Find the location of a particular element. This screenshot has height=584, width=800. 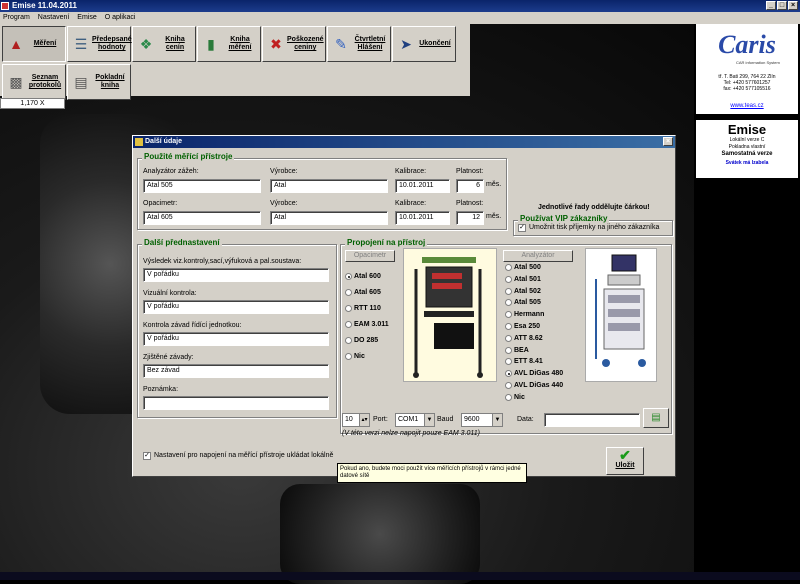

dialog-close-button: × is located at coordinates (668, 141).